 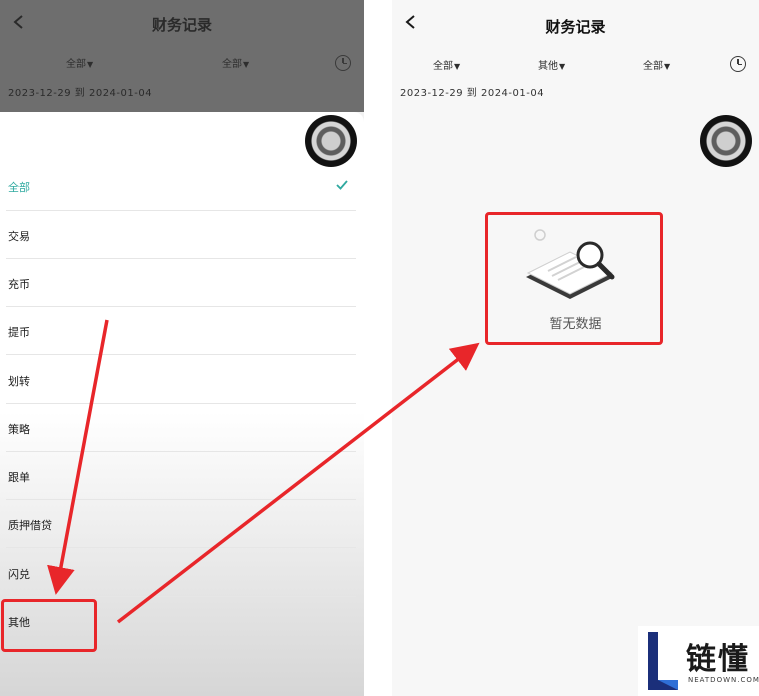 What do you see at coordinates (342, 185) in the screenshot?
I see `check-icon` at bounding box center [342, 185].